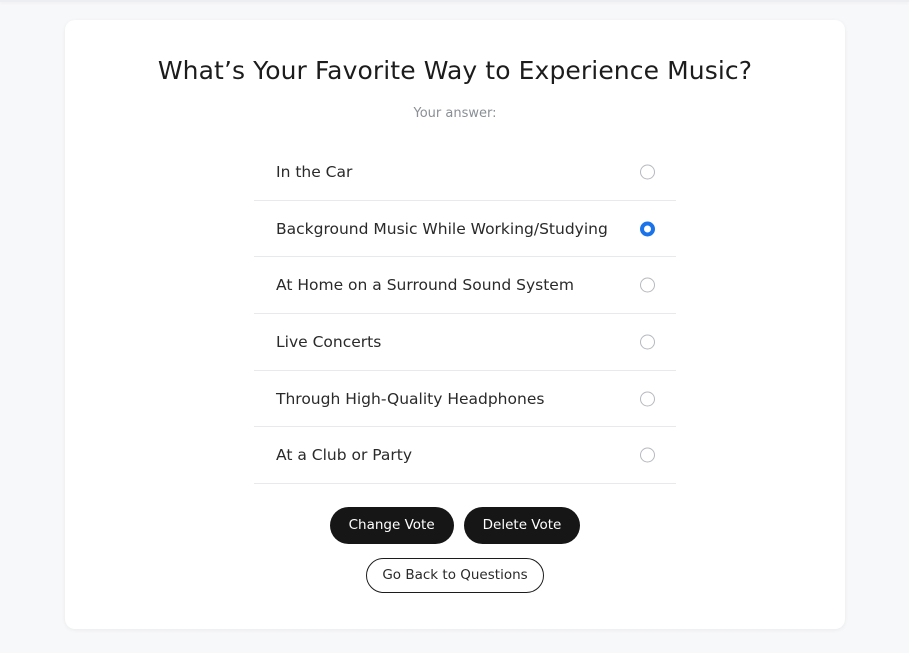  Describe the element at coordinates (465, 342) in the screenshot. I see `option-live-concerts: Live Concerts` at that location.